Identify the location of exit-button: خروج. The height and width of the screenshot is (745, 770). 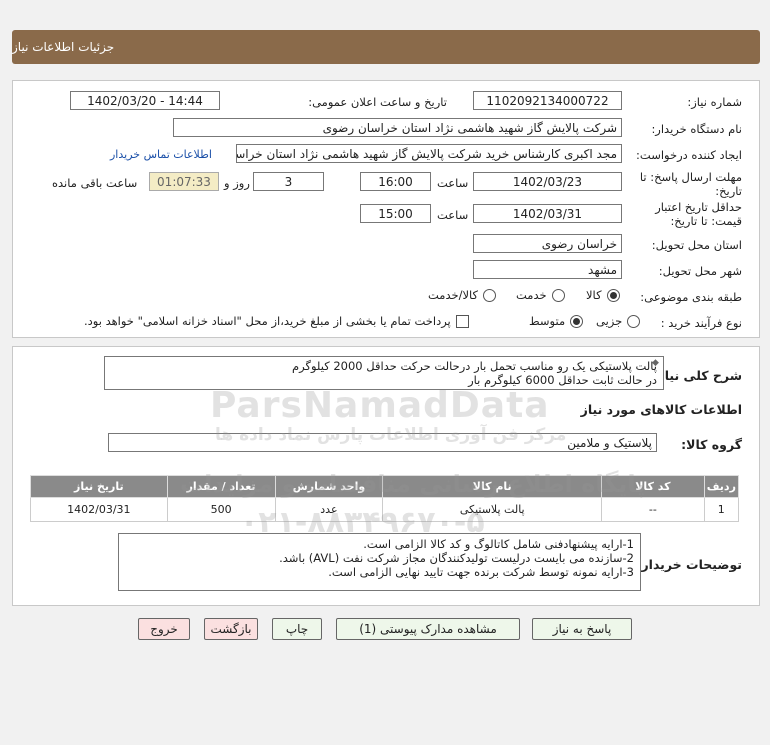
(164, 629).